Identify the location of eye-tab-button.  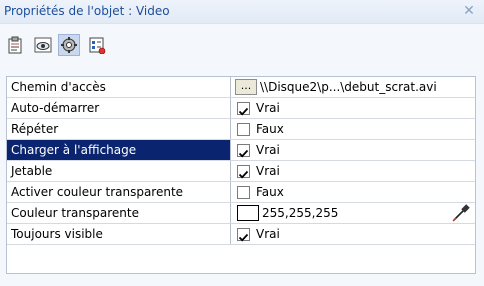
(43, 45).